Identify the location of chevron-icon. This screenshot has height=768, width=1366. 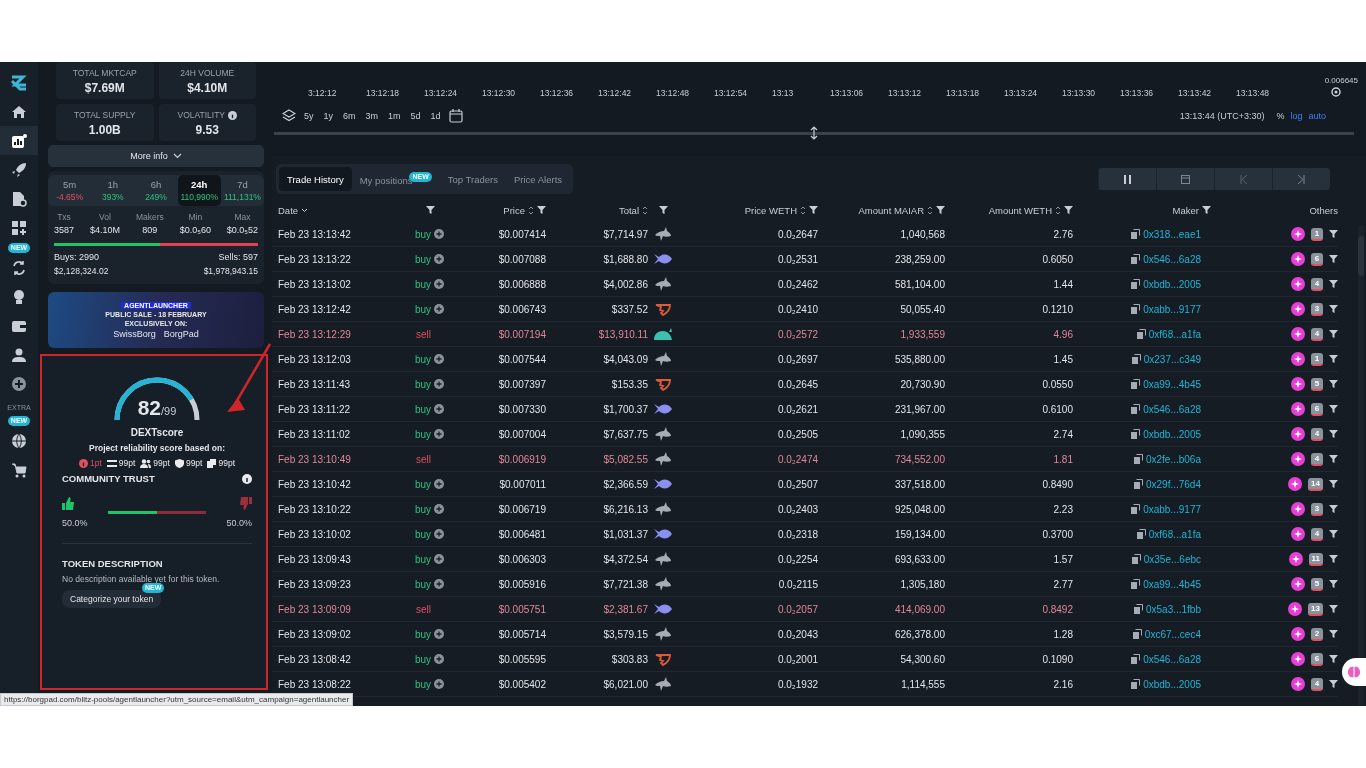
(305, 210).